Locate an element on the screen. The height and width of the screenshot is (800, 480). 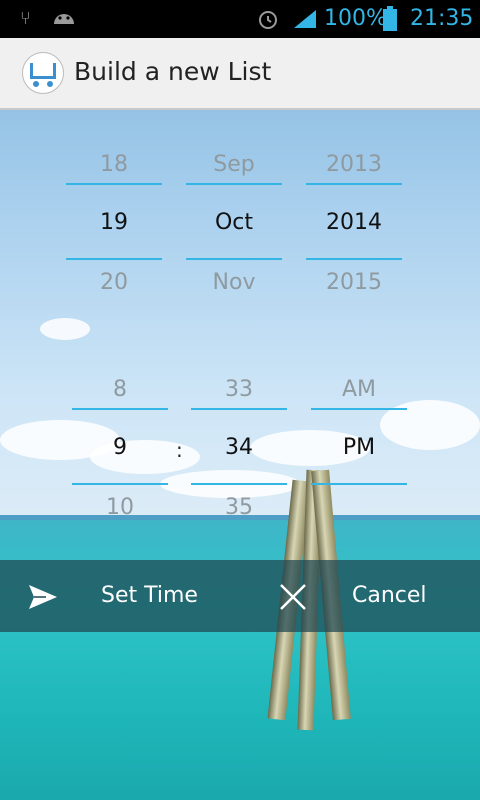
bottom-action-bar: Set Time Cancel is located at coordinates (240, 596).